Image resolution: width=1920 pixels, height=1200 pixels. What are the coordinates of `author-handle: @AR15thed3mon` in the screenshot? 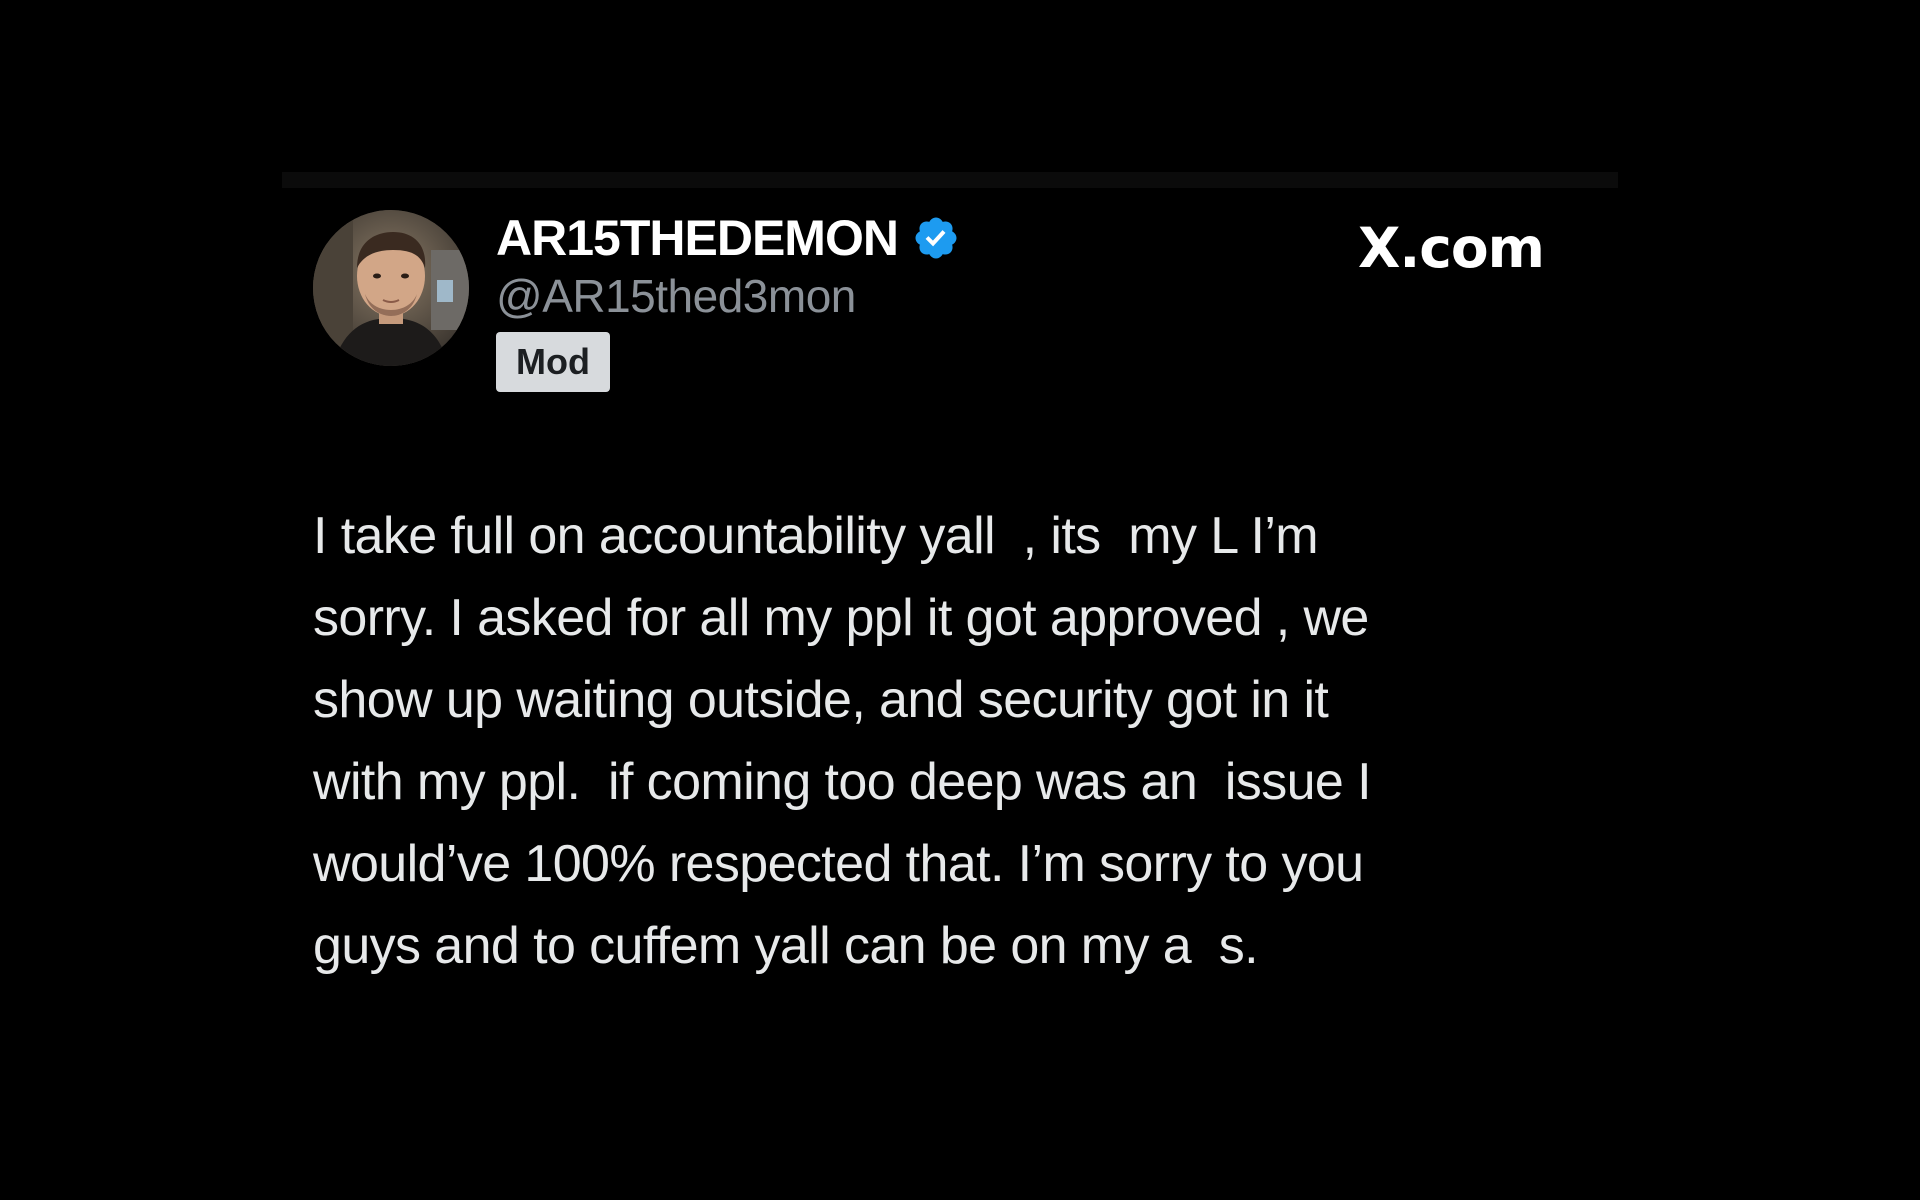 It's located at (728, 296).